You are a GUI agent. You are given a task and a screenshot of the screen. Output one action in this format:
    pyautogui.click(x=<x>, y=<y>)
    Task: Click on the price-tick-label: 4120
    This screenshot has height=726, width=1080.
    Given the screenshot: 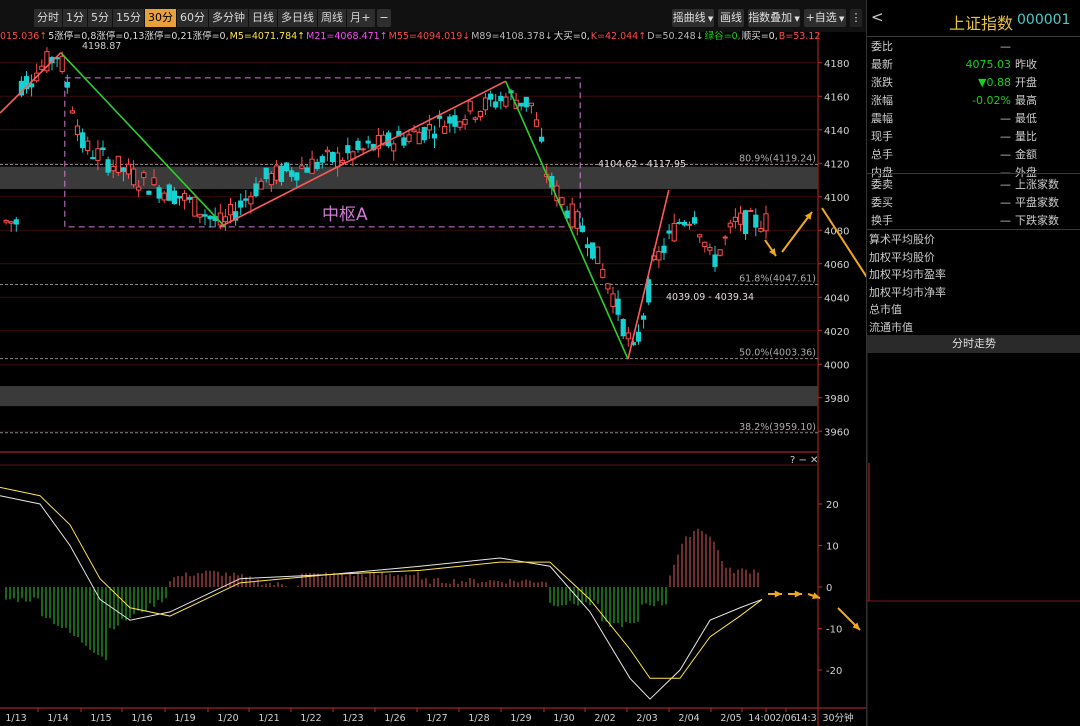 What is the action you would take?
    pyautogui.click(x=836, y=164)
    